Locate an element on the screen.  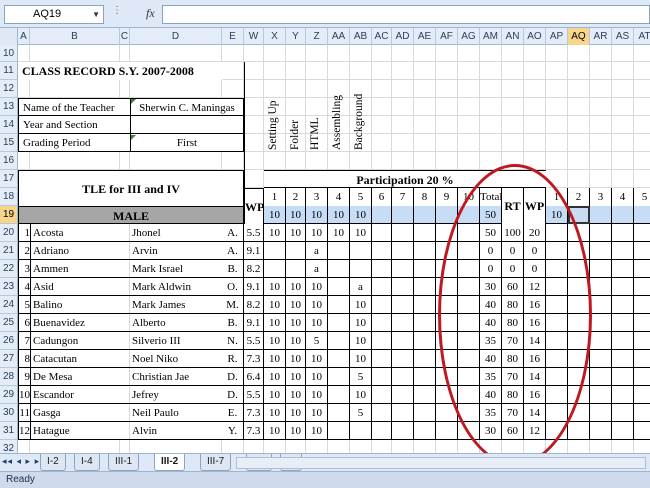
student-first-name: Jhonel is located at coordinates (176, 233).